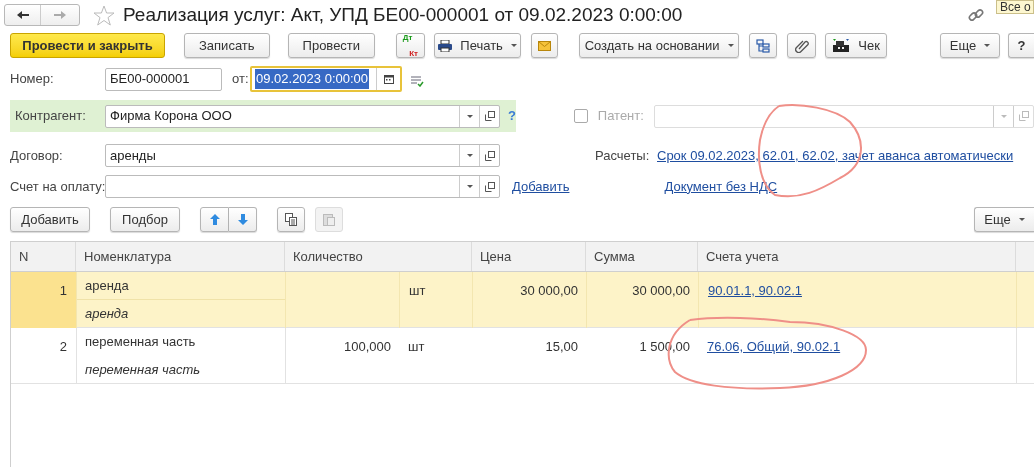 This screenshot has width=1034, height=468. I want to click on receipt-button: Чек, so click(856, 45).